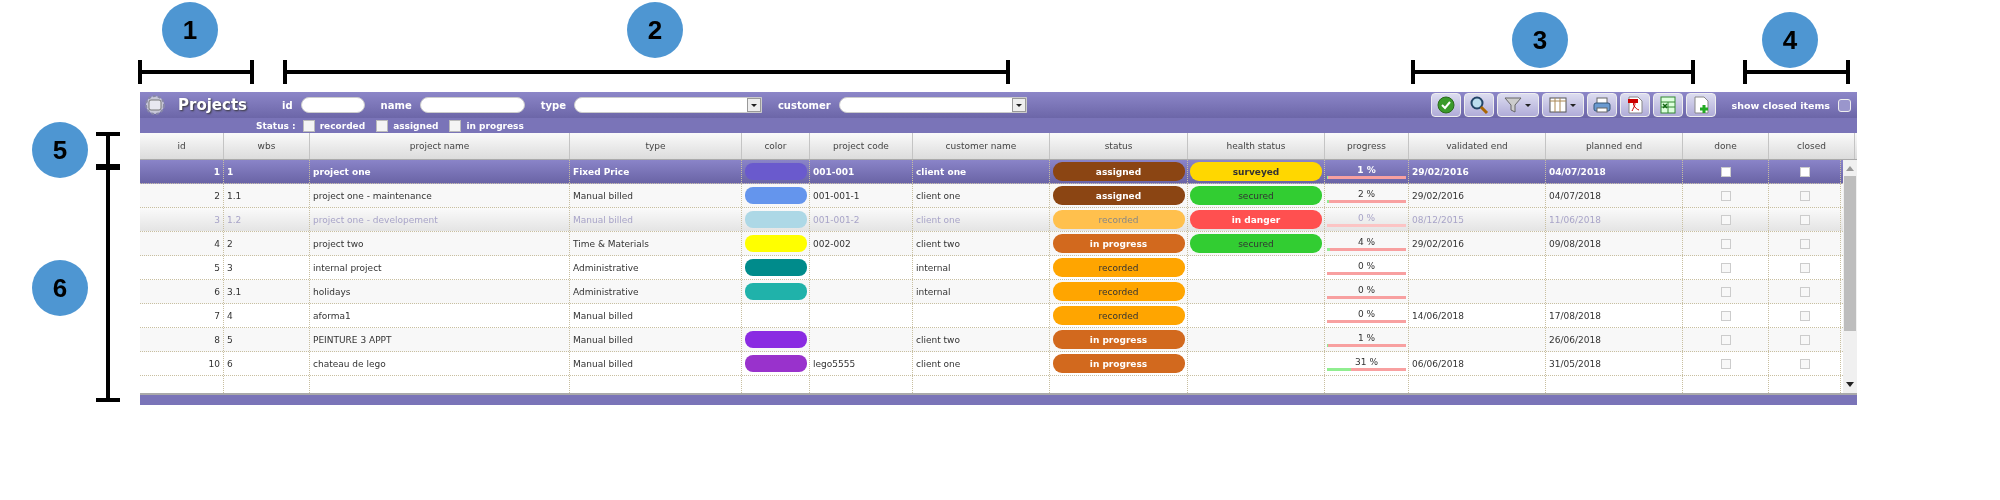 Image resolution: width=2000 pixels, height=500 pixels. What do you see at coordinates (991, 244) in the screenshot?
I see `table-row: 4 2 project two Time & Materials 002-002 client two in progress secured 4 % 29/02/2016 09/08/2018` at bounding box center [991, 244].